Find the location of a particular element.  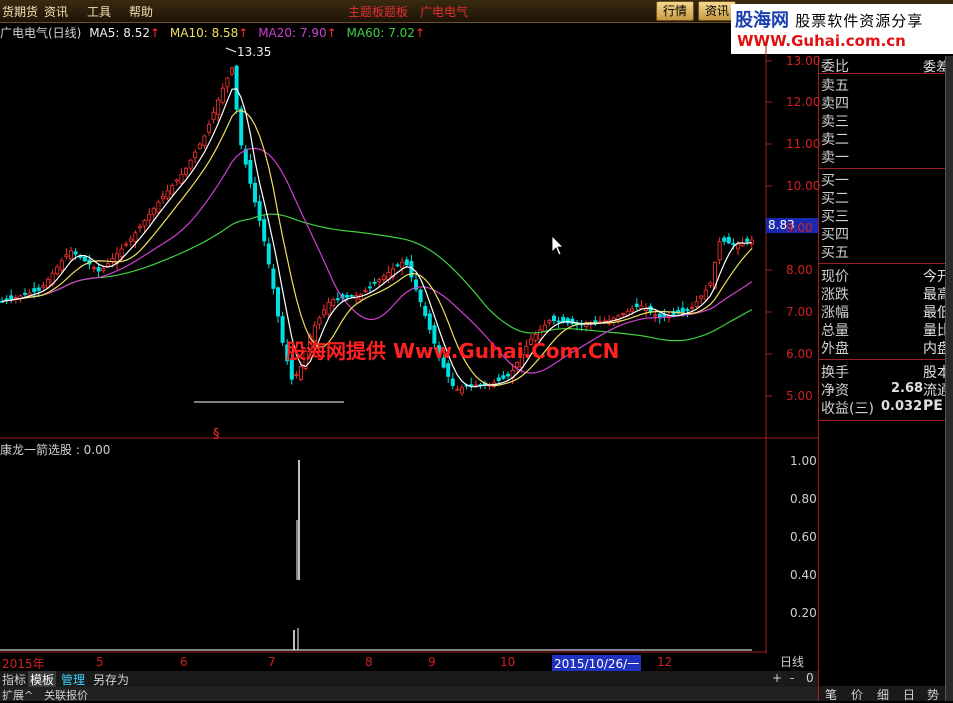

watermark-text: 股海网提供 Www.Guhai.Com.CN is located at coordinates (452, 351).